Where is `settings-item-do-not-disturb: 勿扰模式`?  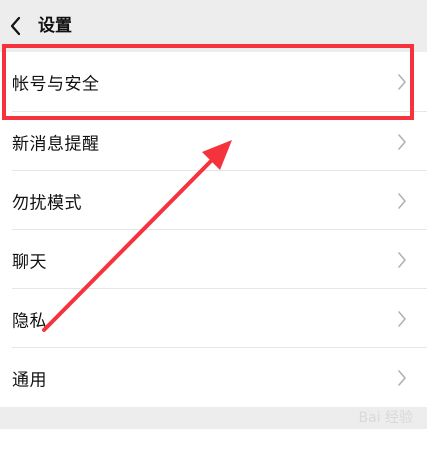 settings-item-do-not-disturb: 勿扰模式 is located at coordinates (213, 200).